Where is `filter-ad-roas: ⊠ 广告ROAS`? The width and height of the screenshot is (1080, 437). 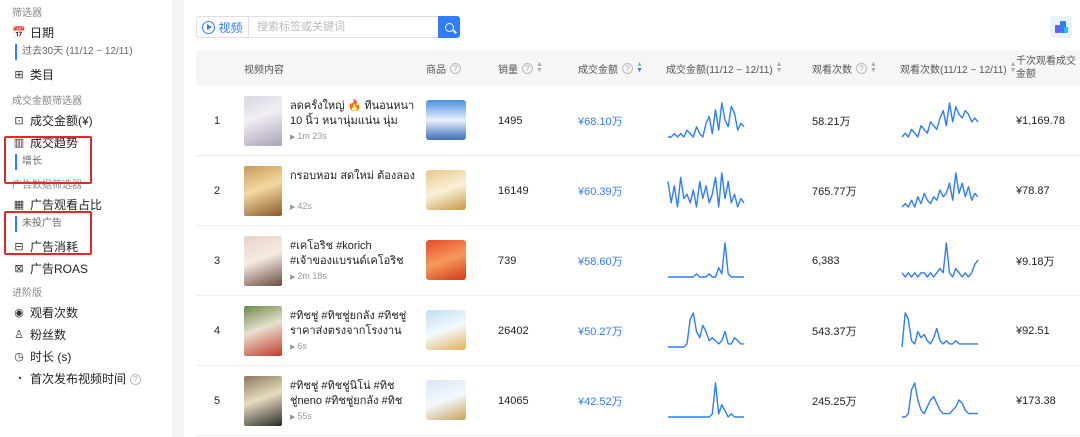
filter-ad-roas: ⊠ 广告ROAS is located at coordinates (92, 269).